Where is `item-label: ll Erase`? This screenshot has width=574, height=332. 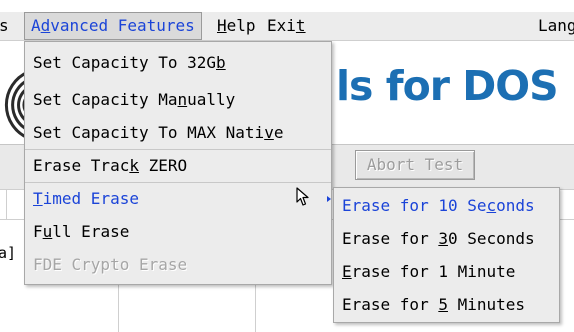 item-label: ll Erase is located at coordinates (91, 231).